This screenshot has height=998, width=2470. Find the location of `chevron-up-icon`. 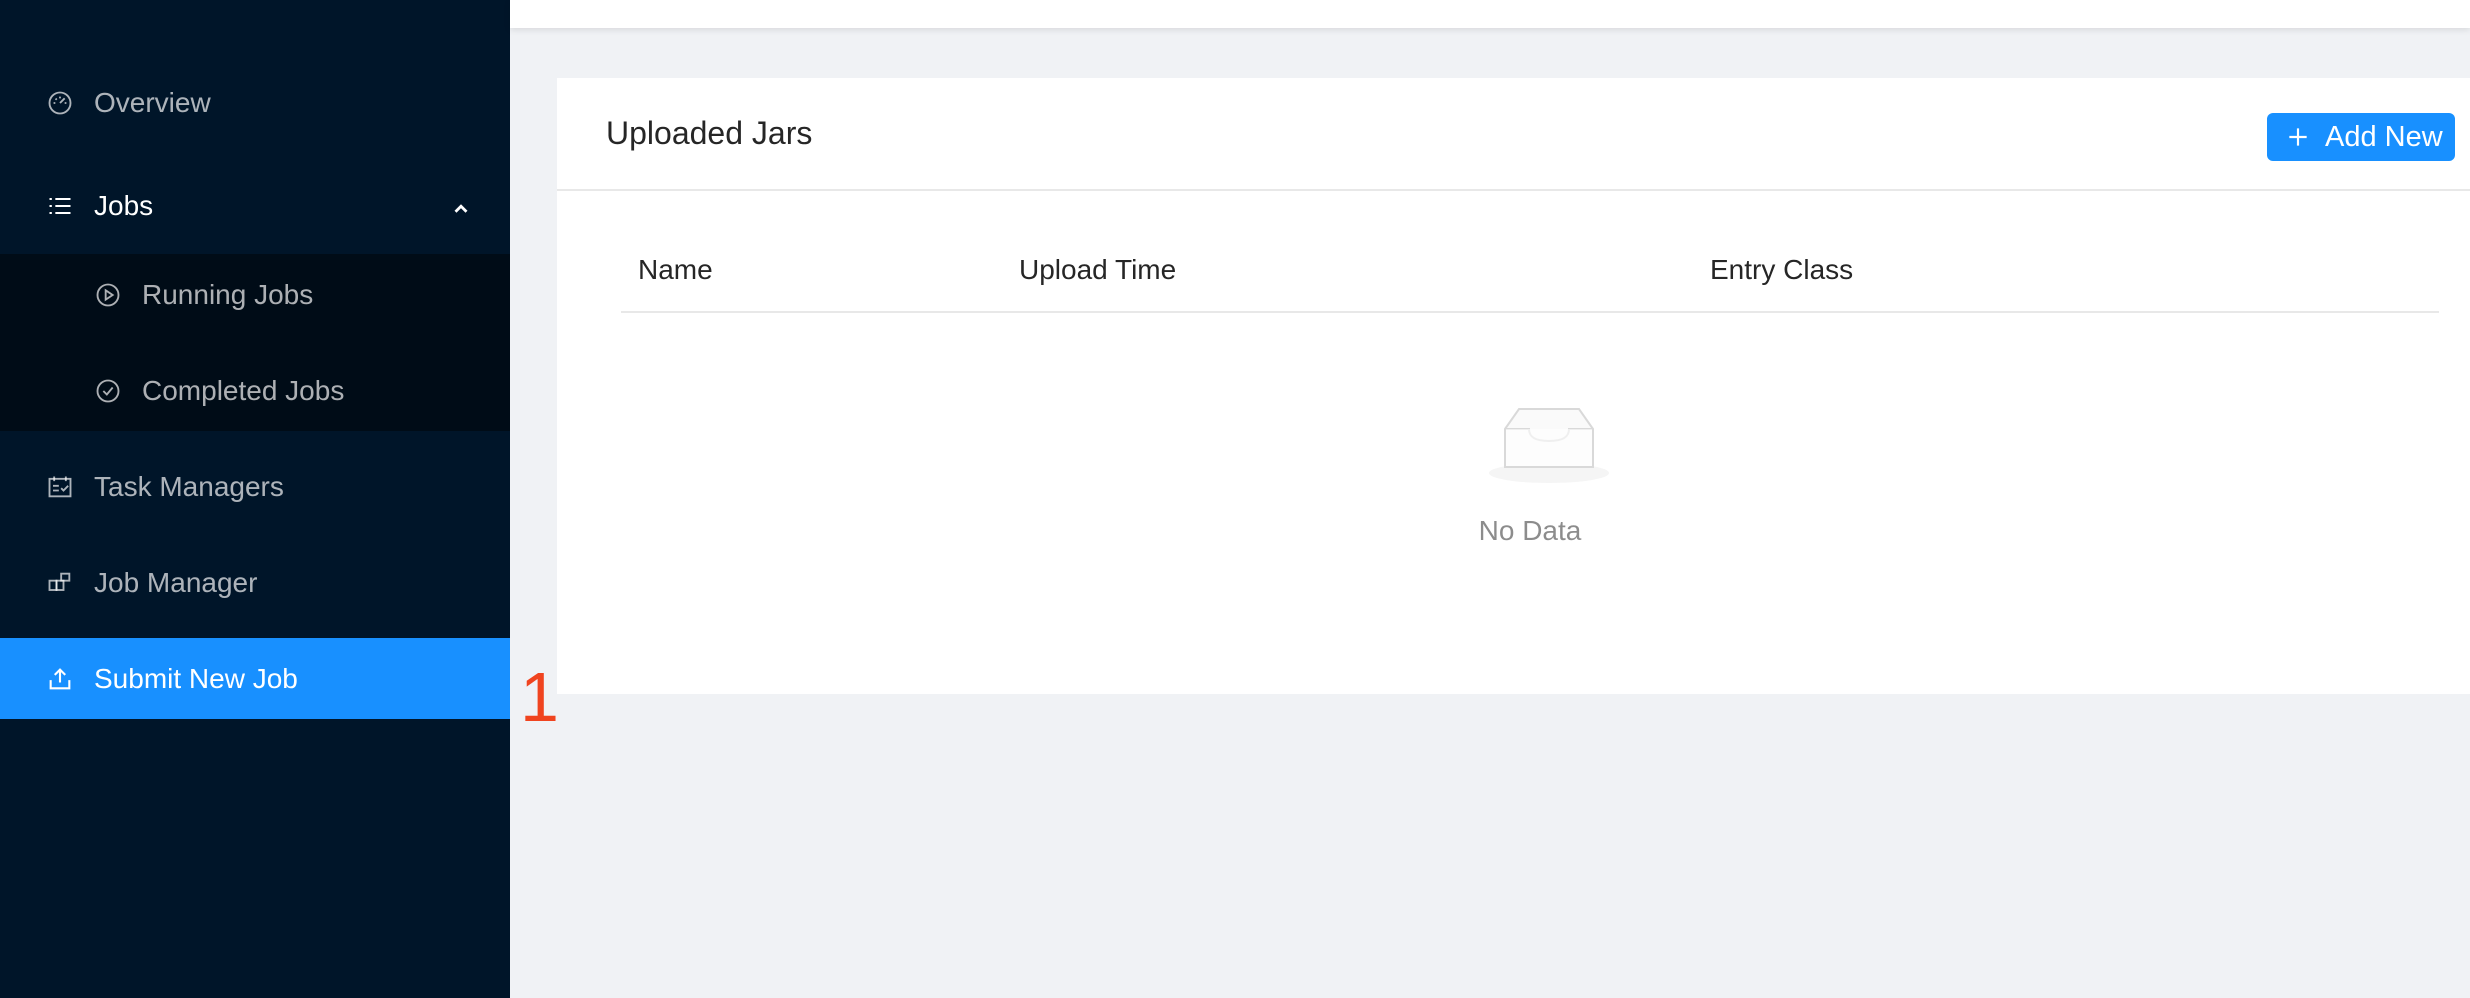

chevron-up-icon is located at coordinates (461, 206).